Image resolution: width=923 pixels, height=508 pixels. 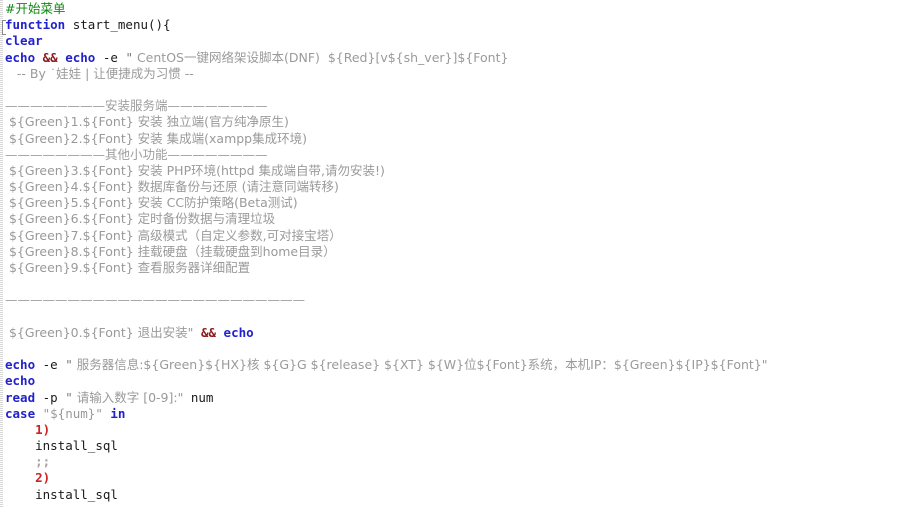 I want to click on code-line: ————————其他小功能————————, so click(x=464, y=155).